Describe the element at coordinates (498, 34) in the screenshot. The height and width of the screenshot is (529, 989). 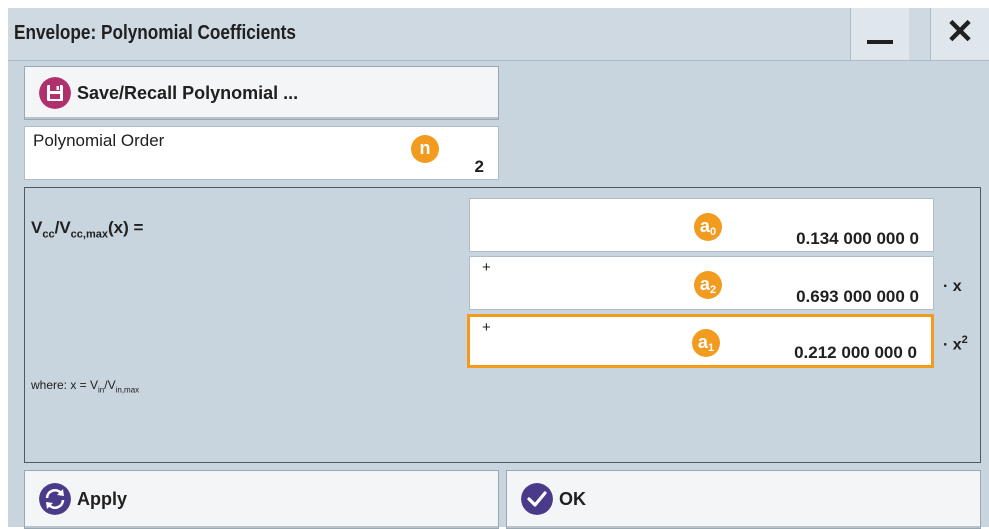
I see `title-bar: Envelope: Polynomial Coefficients ✕` at that location.